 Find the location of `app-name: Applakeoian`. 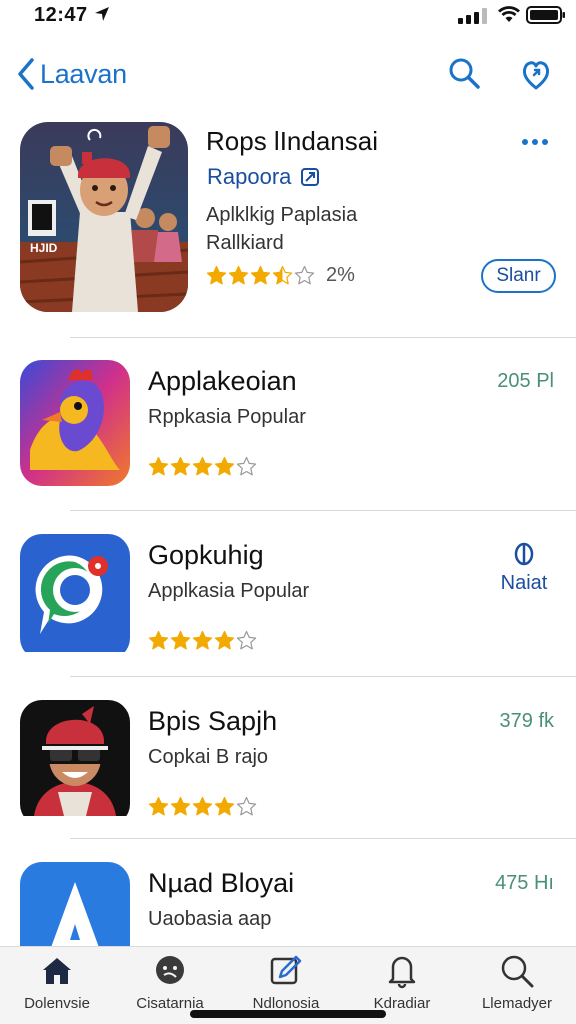

app-name: Applakeoian is located at coordinates (222, 381).